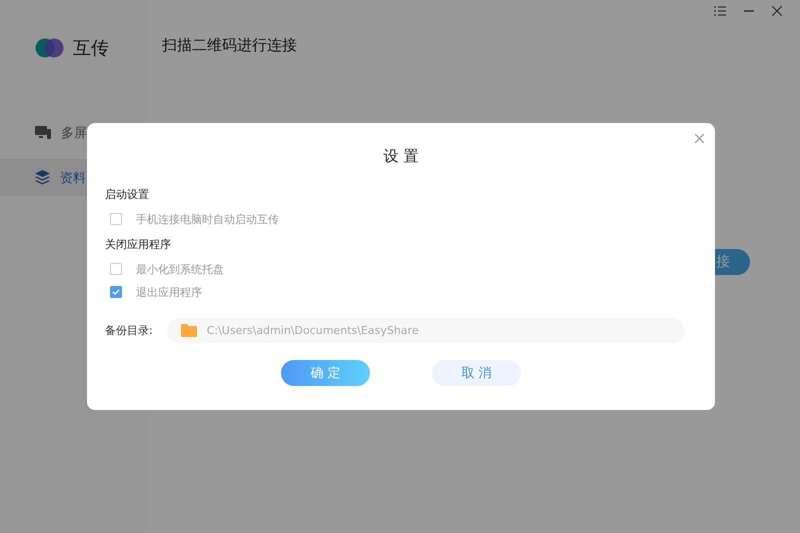  What do you see at coordinates (188, 330) in the screenshot?
I see `folder-icon` at bounding box center [188, 330].